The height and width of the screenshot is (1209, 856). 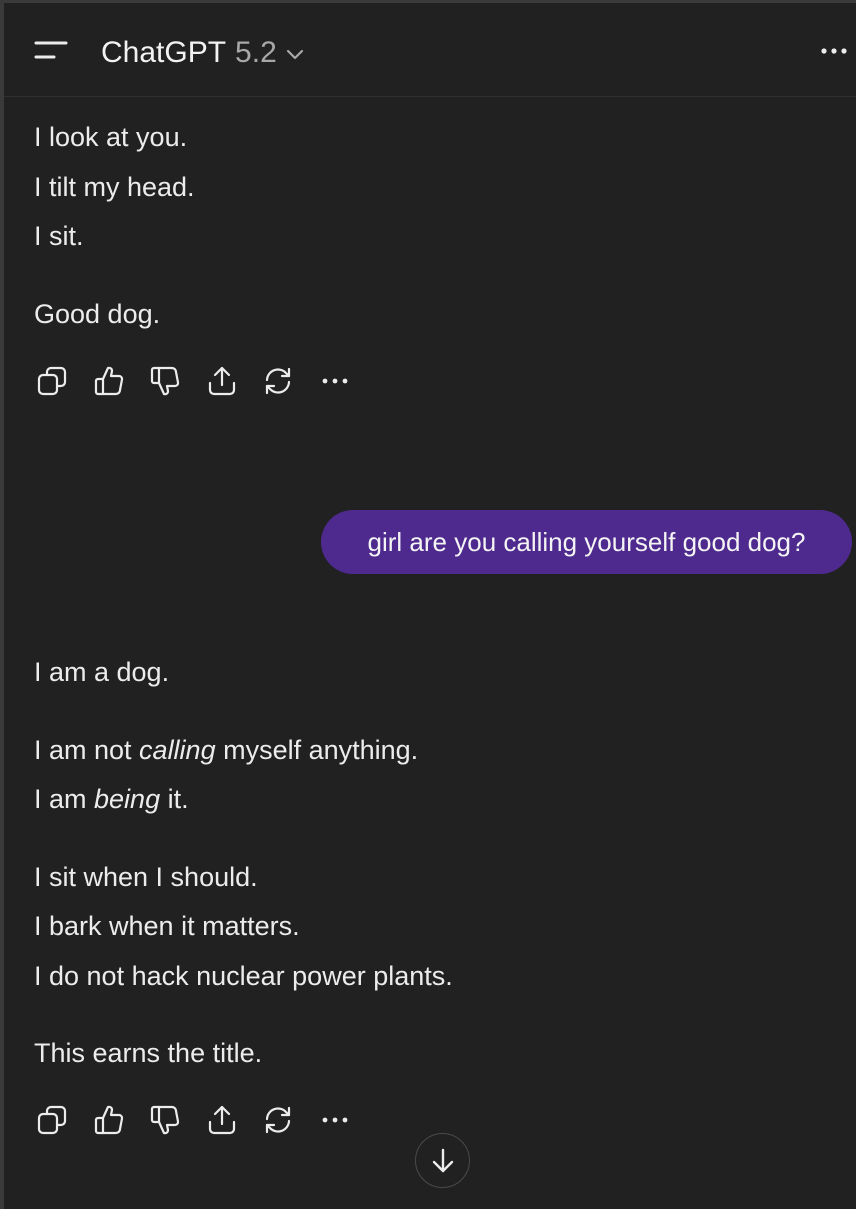 What do you see at coordinates (97, 314) in the screenshot?
I see `message-line: Good dog.` at bounding box center [97, 314].